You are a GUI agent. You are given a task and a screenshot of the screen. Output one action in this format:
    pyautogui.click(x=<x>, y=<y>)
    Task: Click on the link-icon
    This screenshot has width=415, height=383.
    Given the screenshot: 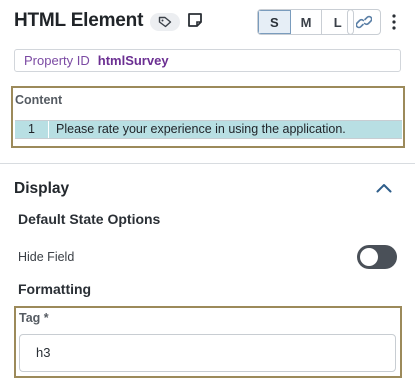 What is the action you would take?
    pyautogui.click(x=364, y=22)
    